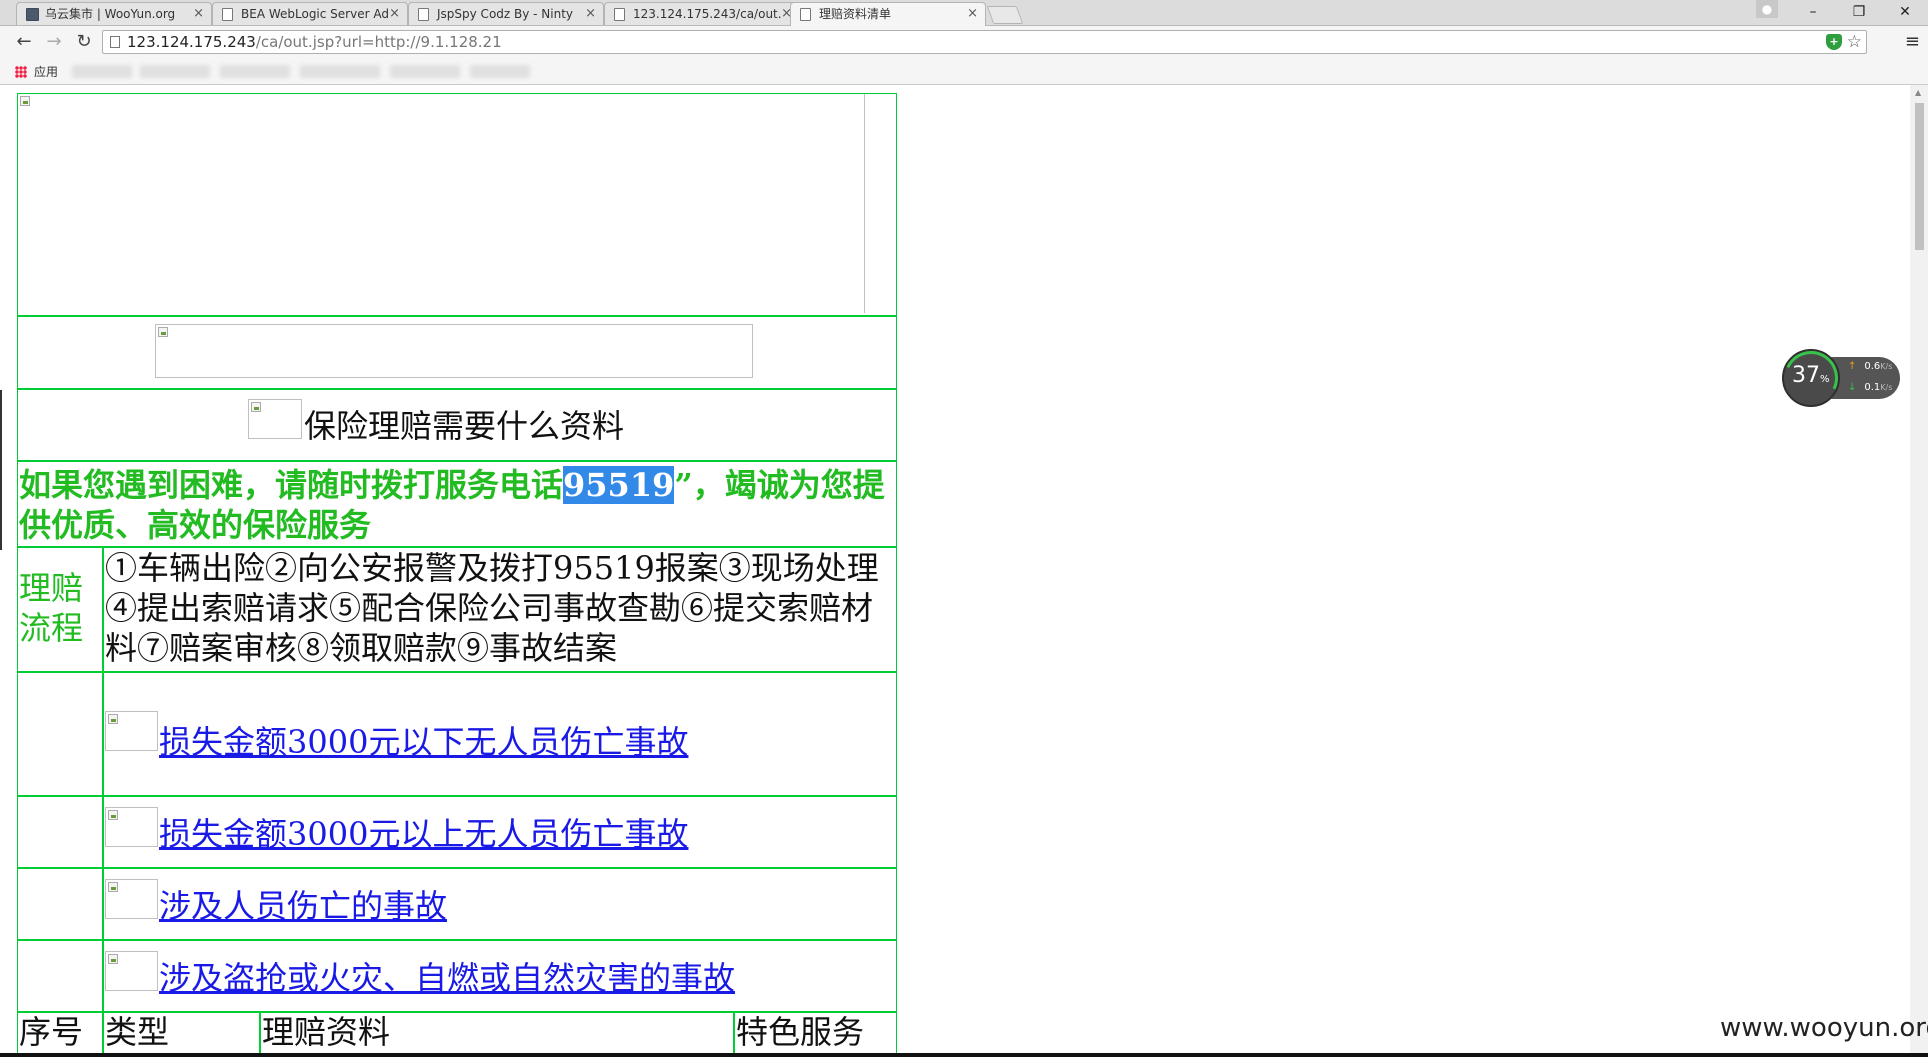 The width and height of the screenshot is (1928, 1057). What do you see at coordinates (1905, 12) in the screenshot?
I see `close-window-button: ✕` at bounding box center [1905, 12].